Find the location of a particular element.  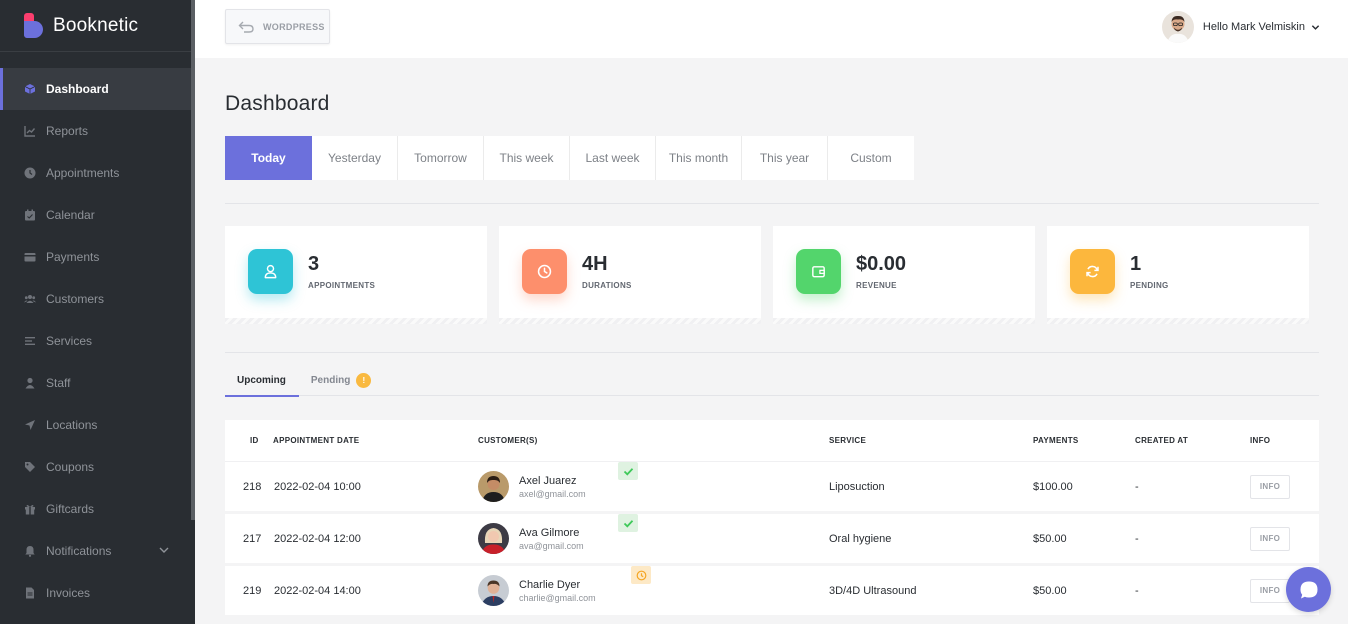

chat-widget-button is located at coordinates (1308, 589).